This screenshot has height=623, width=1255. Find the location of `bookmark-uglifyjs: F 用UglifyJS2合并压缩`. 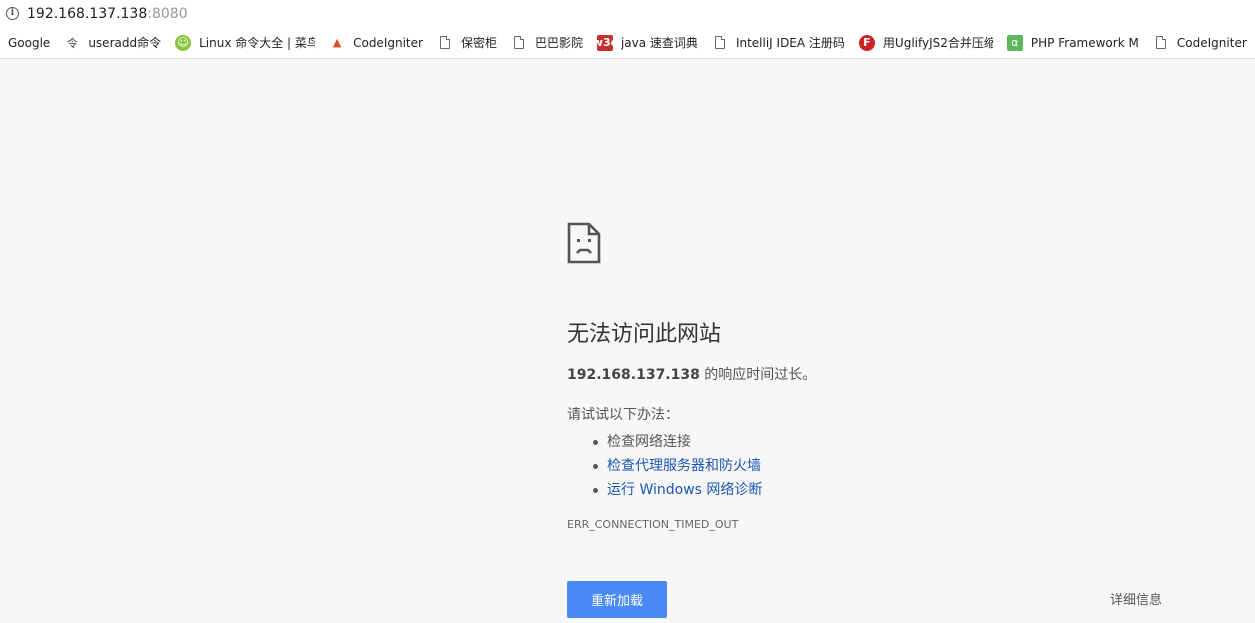

bookmark-uglifyjs: F 用UglifyJS2合并压缩 is located at coordinates (925, 42).